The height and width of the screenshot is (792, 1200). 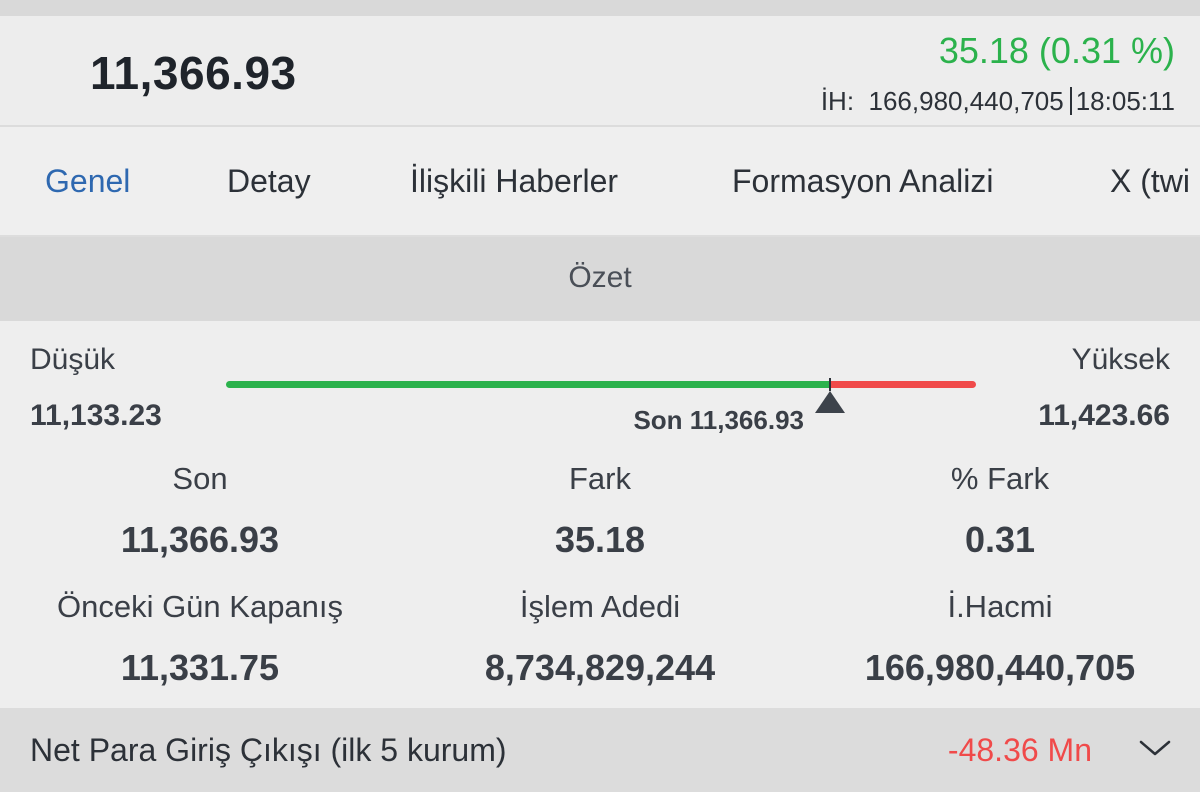 I want to click on range-below-last, so click(x=528, y=384).